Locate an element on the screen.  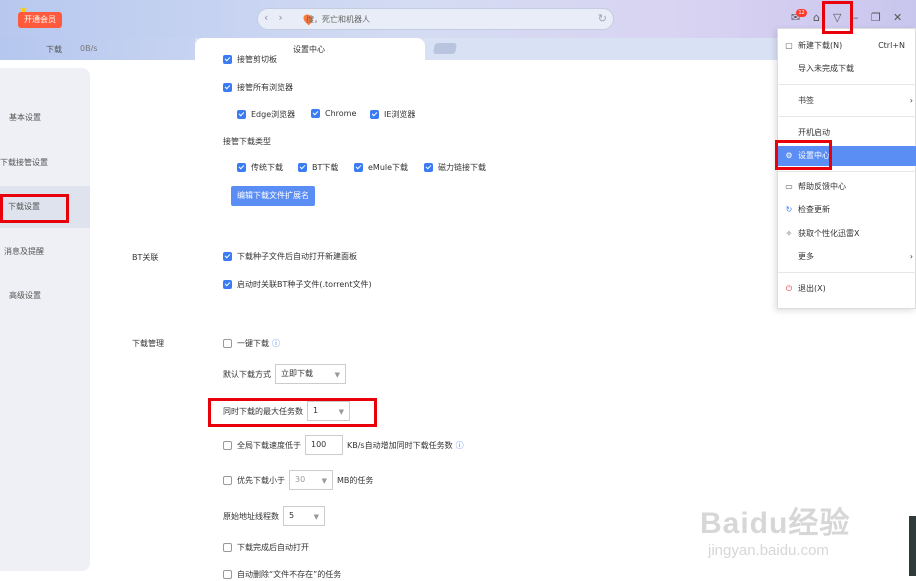
vip-button: 开通会员 is located at coordinates (40, 20).